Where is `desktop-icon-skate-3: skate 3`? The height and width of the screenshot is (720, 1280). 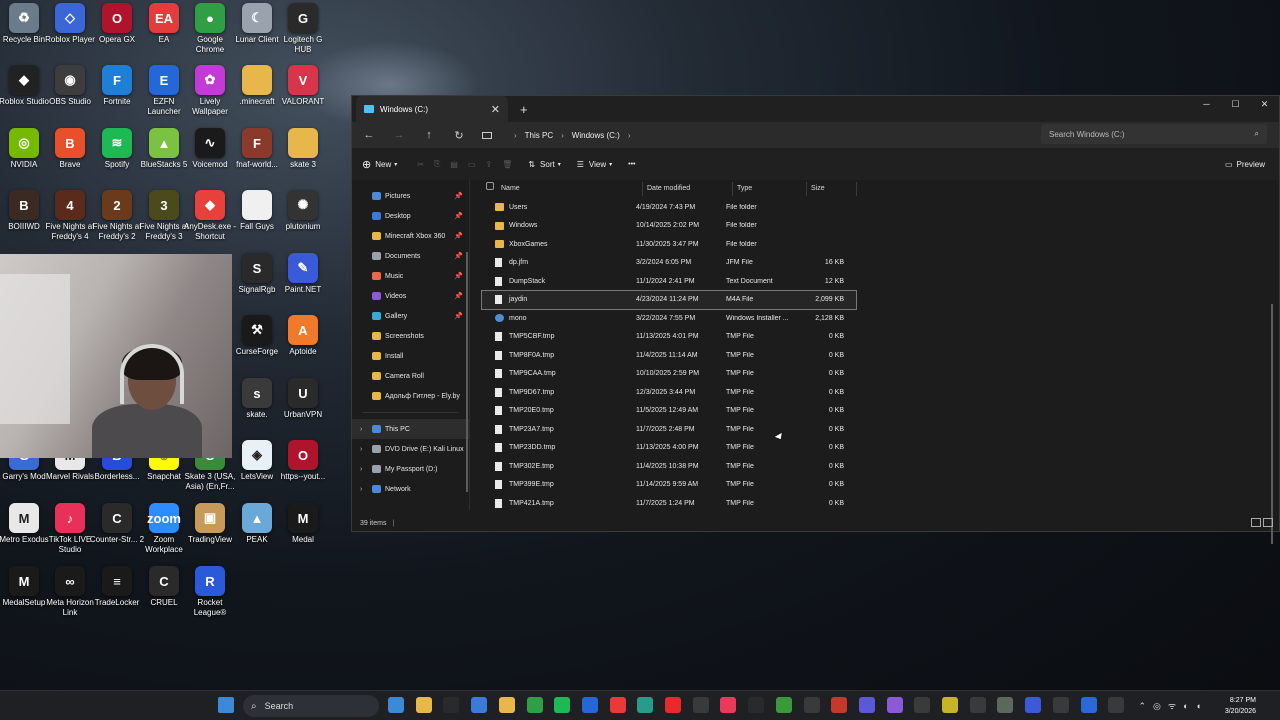 desktop-icon-skate-3: skate 3 is located at coordinates (303, 149).